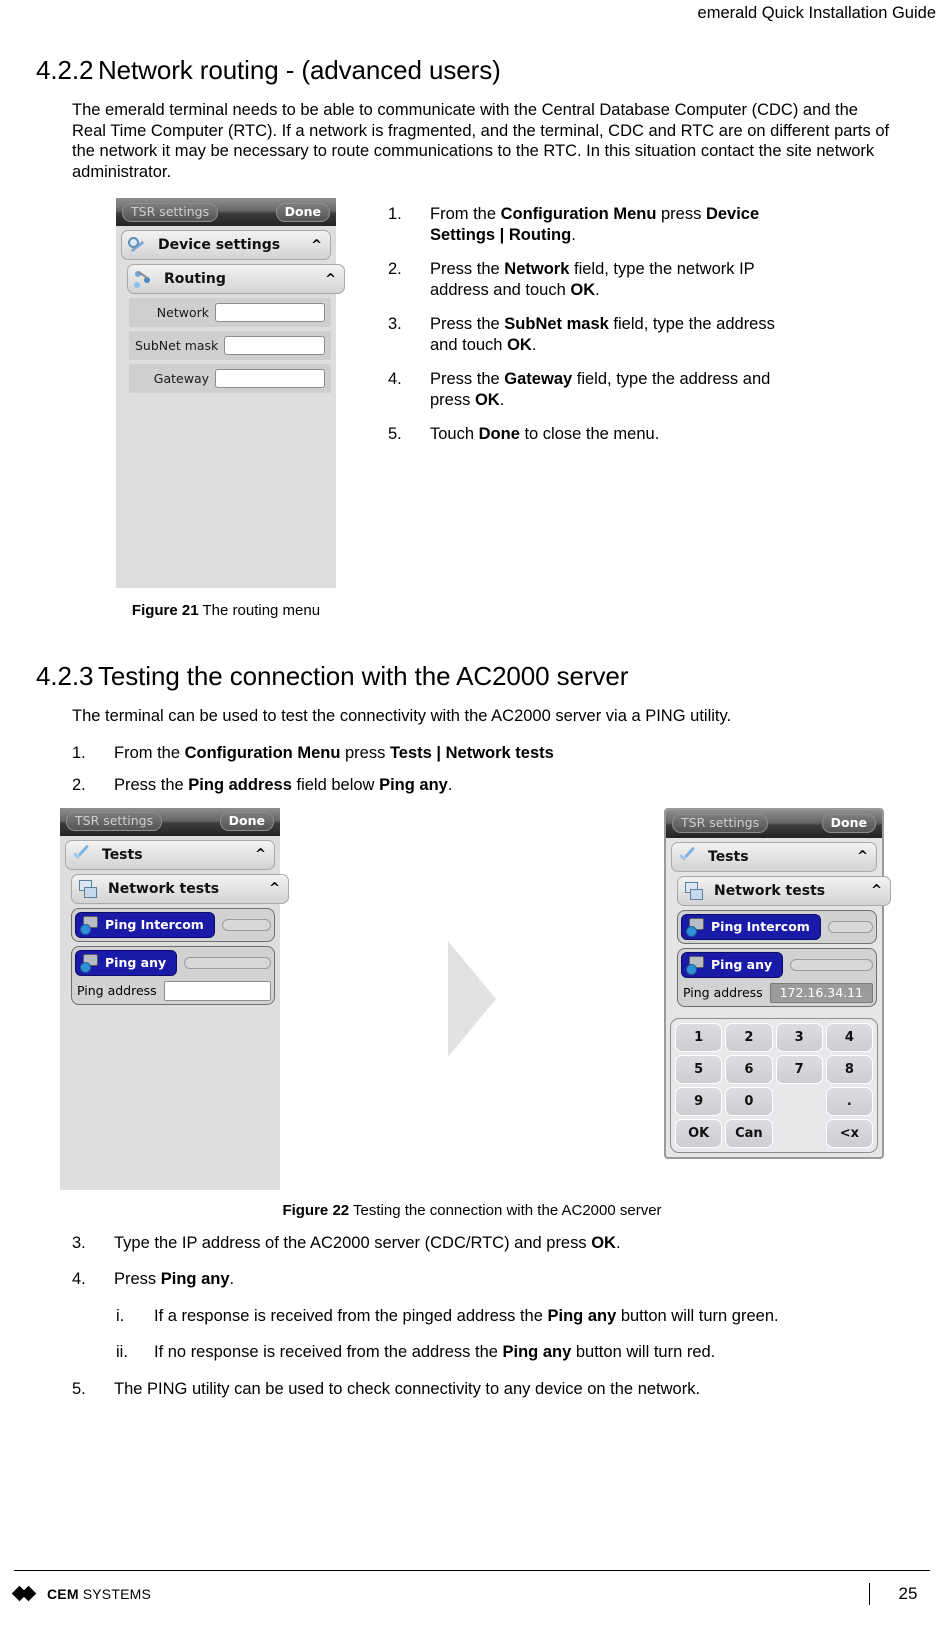 The image size is (944, 1625). I want to click on figure-22-label: Figure 22, so click(316, 1210).